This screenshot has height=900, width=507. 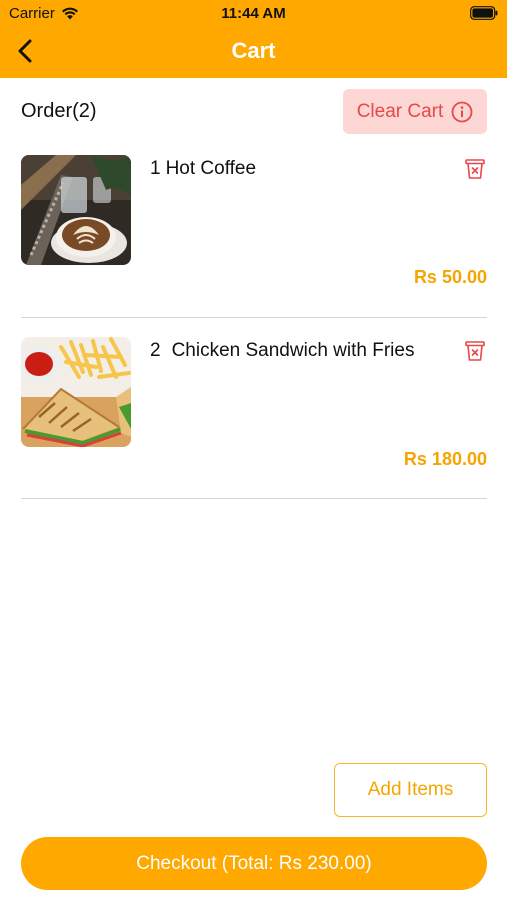 I want to click on coffee-photo, so click(x=76, y=210).